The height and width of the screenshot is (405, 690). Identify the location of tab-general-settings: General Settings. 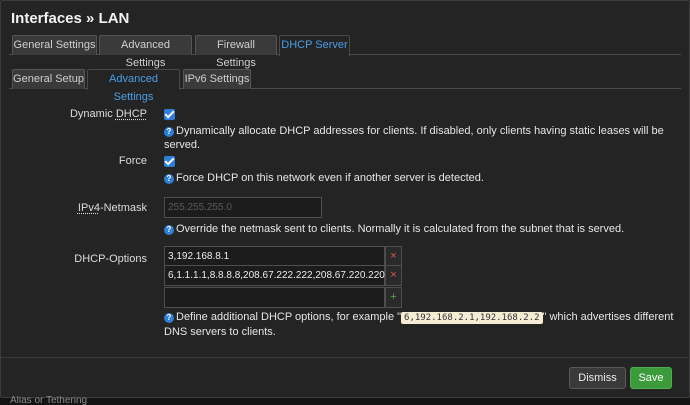
(54, 45).